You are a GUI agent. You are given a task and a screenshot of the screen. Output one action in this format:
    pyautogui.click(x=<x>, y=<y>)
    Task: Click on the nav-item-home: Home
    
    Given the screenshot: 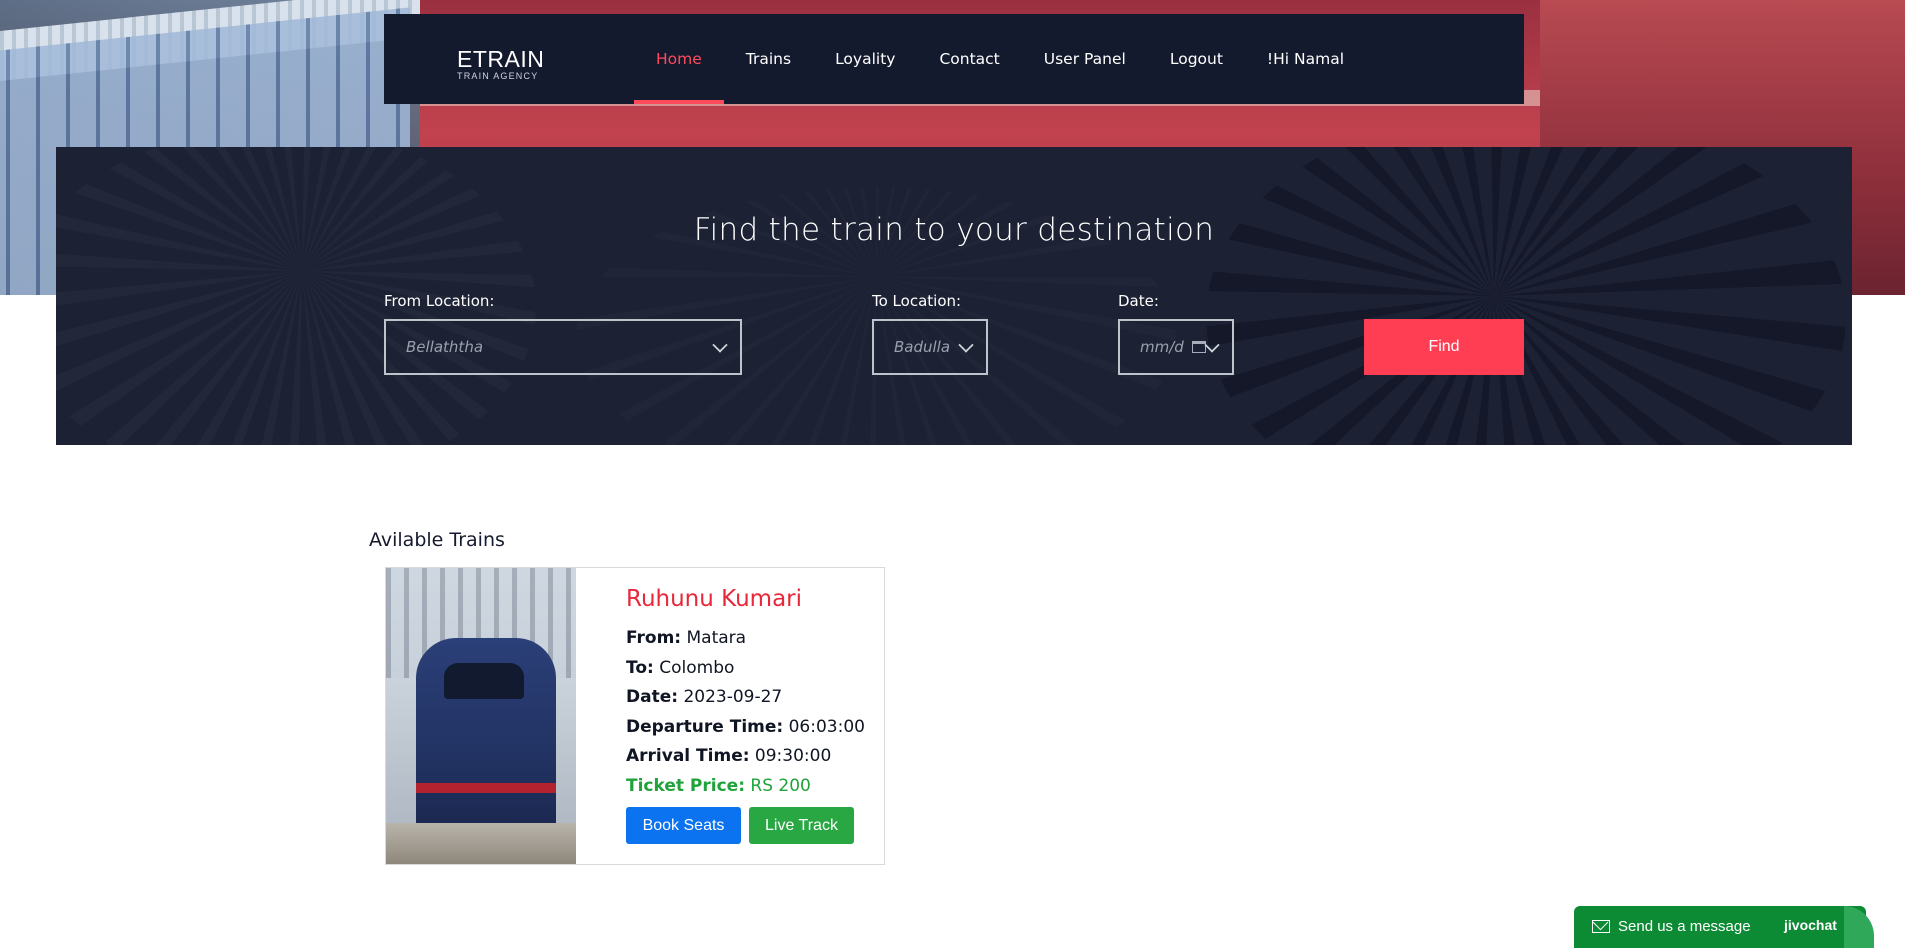 What is the action you would take?
    pyautogui.click(x=679, y=59)
    